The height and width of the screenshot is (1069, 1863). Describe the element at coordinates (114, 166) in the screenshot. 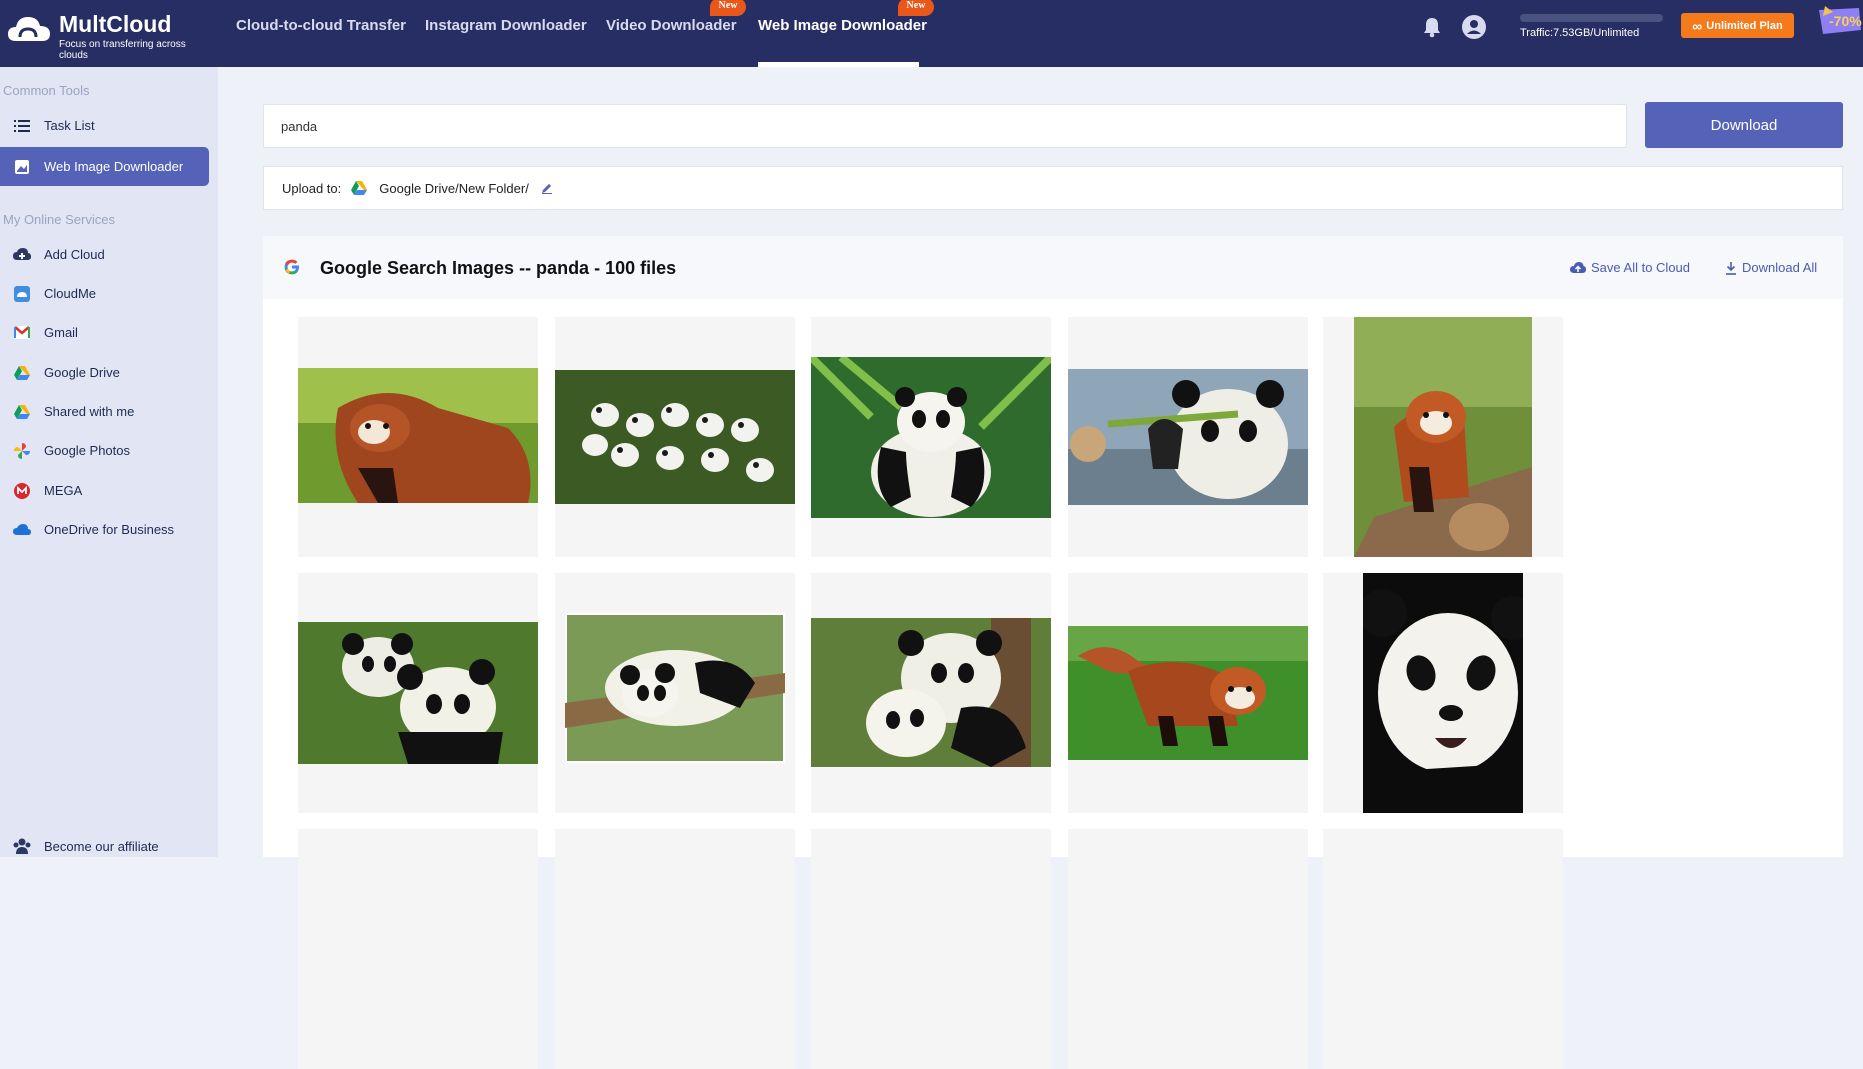

I see `sidebar-item-label: Web Image Downloader` at that location.